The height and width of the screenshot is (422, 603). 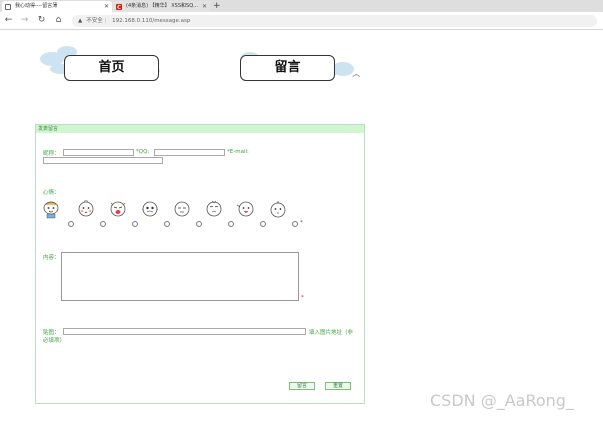 I want to click on message-nav-label: 留言, so click(x=287, y=67).